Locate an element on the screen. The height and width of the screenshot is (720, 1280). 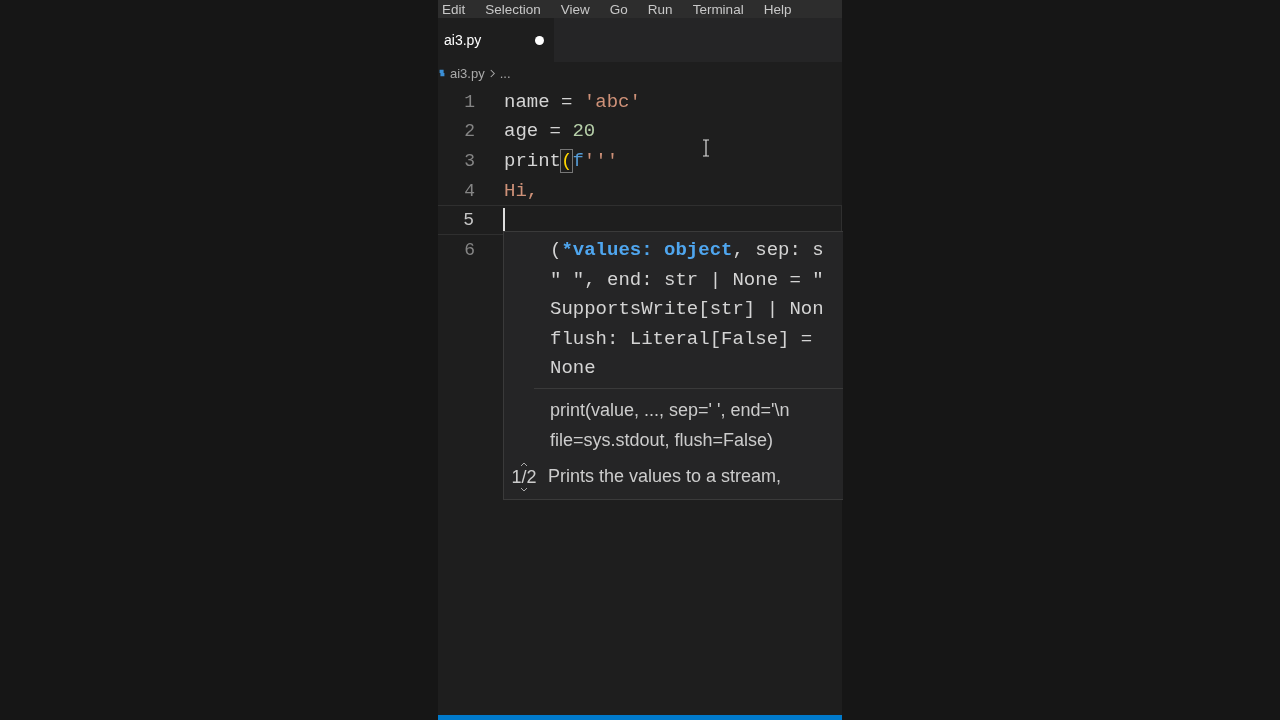
menu-item: Edit is located at coordinates (454, 9).